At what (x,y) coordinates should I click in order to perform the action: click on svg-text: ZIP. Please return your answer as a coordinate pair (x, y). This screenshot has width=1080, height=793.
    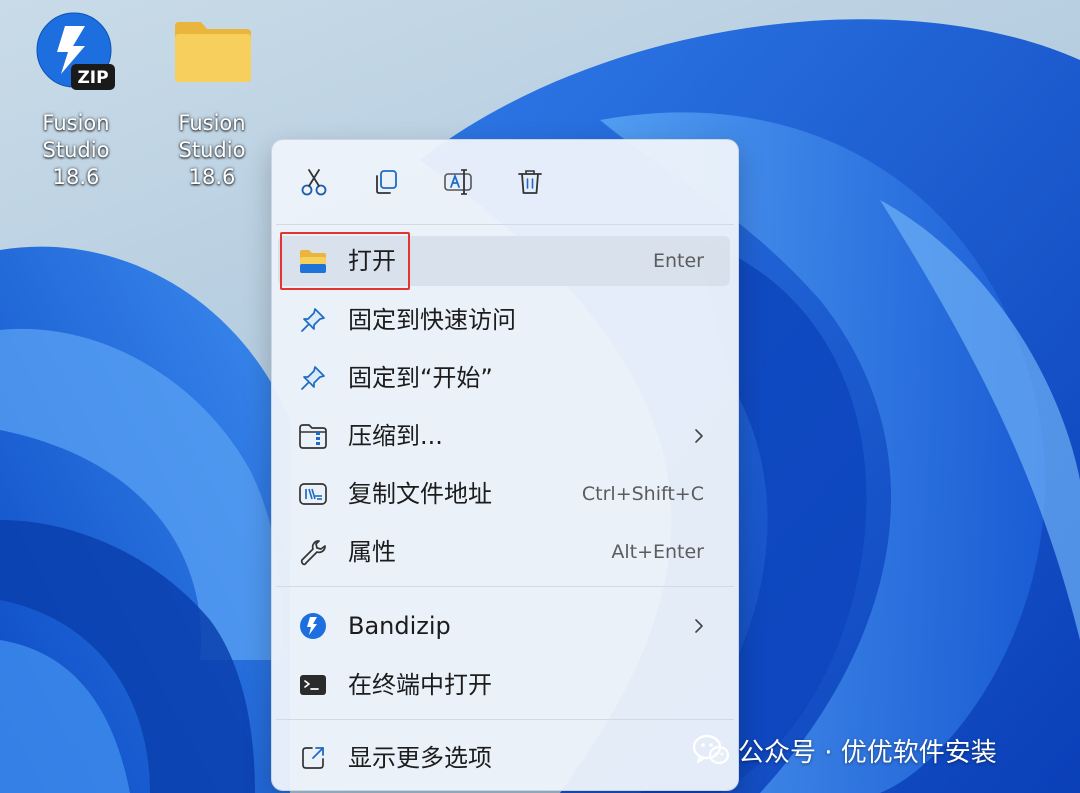
    Looking at the image, I should click on (92, 78).